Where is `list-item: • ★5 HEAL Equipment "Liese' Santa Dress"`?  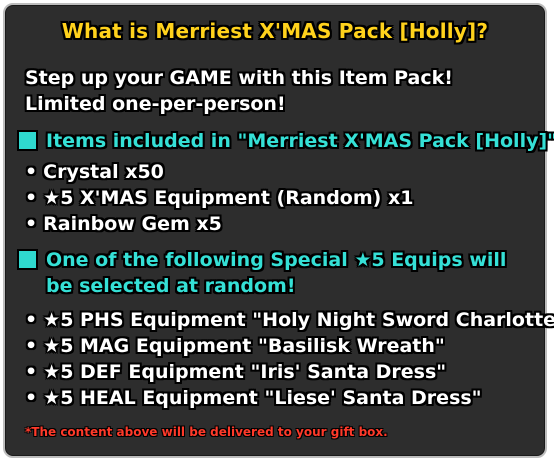
list-item: • ★5 HEAL Equipment "Liese' Santa Dress" is located at coordinates (253, 398).